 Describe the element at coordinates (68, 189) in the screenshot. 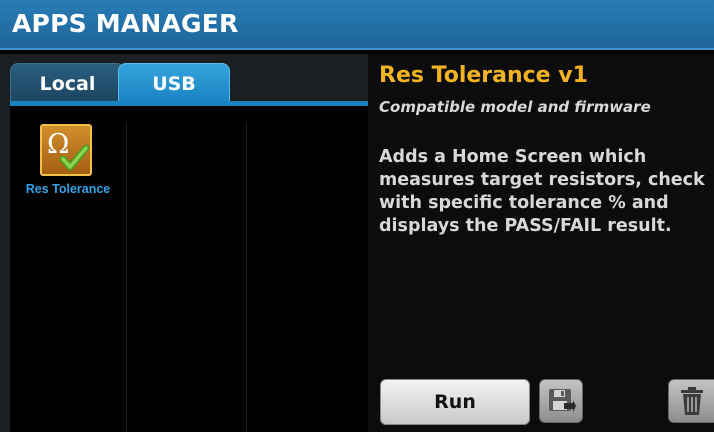

I see `app-tile-label: Res Tolerance` at that location.